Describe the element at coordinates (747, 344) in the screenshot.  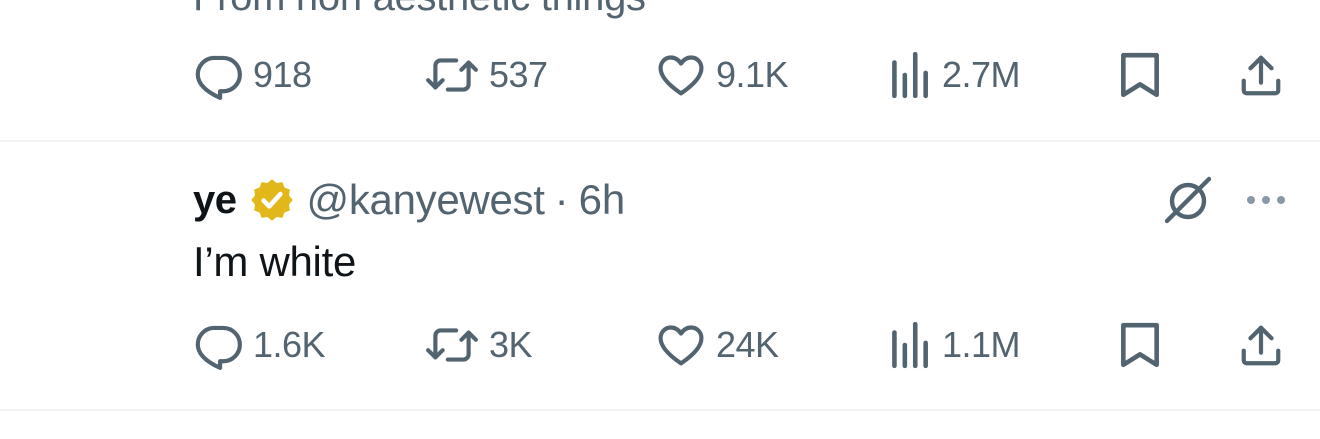
I see `like-count: 24K` at that location.